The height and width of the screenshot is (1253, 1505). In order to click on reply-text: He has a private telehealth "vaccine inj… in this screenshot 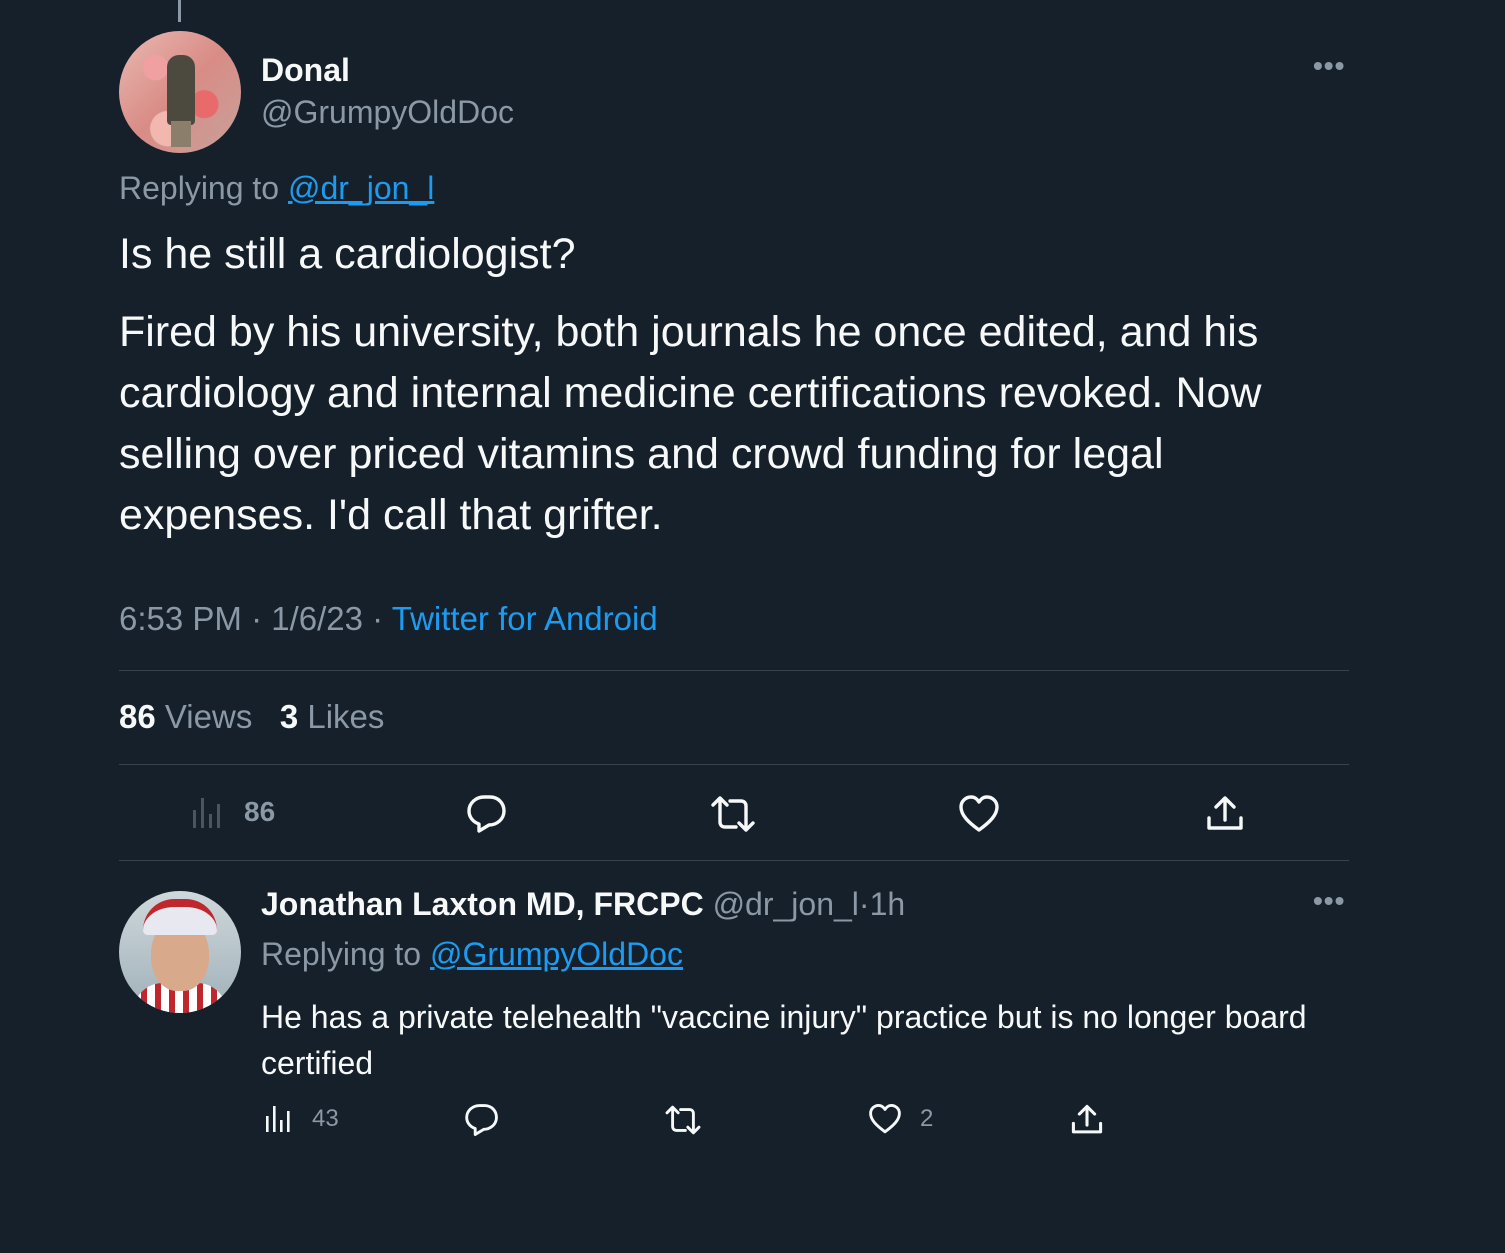, I will do `click(784, 1040)`.